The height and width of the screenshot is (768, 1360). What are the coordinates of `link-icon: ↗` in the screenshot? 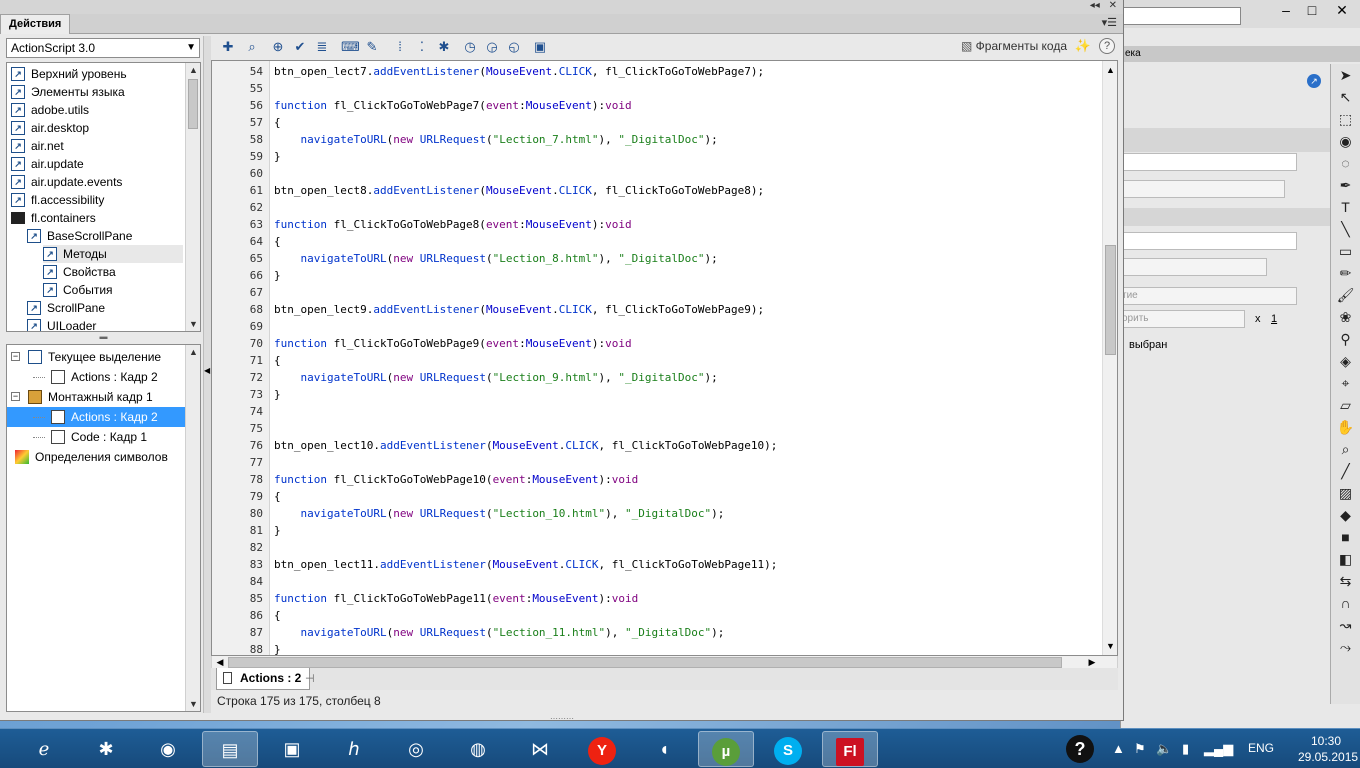 It's located at (1314, 81).